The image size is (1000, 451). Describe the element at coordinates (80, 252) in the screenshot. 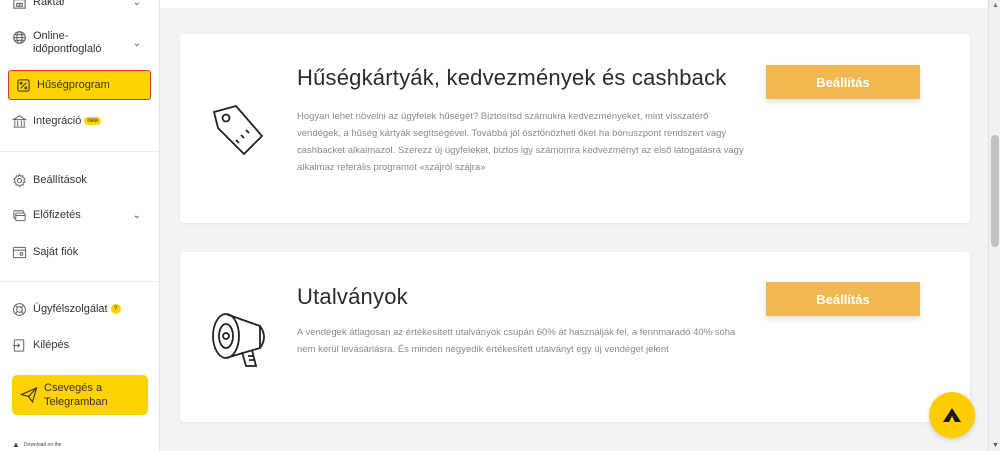

I see `sidebar-item-my-account: Saját fiók` at that location.